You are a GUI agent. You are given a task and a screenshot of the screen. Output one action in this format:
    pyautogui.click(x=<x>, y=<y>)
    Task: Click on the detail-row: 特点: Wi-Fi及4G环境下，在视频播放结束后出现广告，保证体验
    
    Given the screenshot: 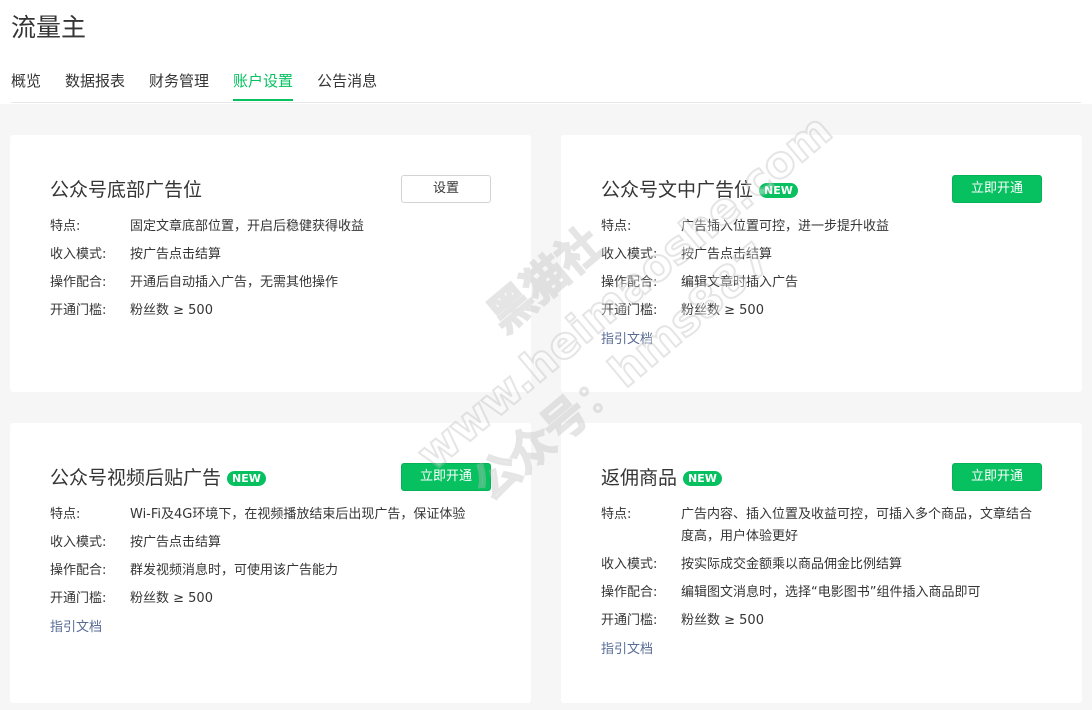 What is the action you would take?
    pyautogui.click(x=270, y=515)
    